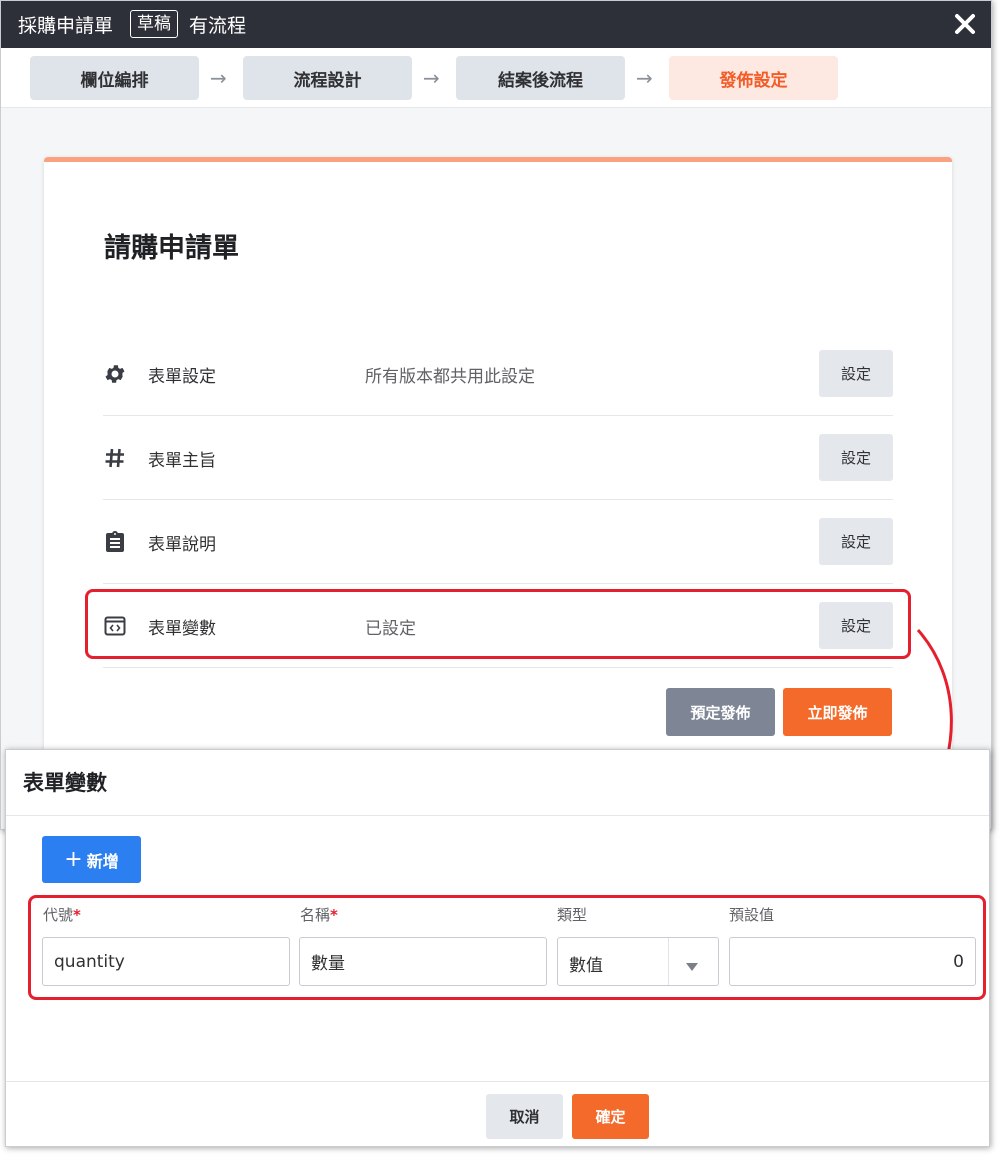  What do you see at coordinates (182, 545) in the screenshot?
I see `row-label: 表單說明` at bounding box center [182, 545].